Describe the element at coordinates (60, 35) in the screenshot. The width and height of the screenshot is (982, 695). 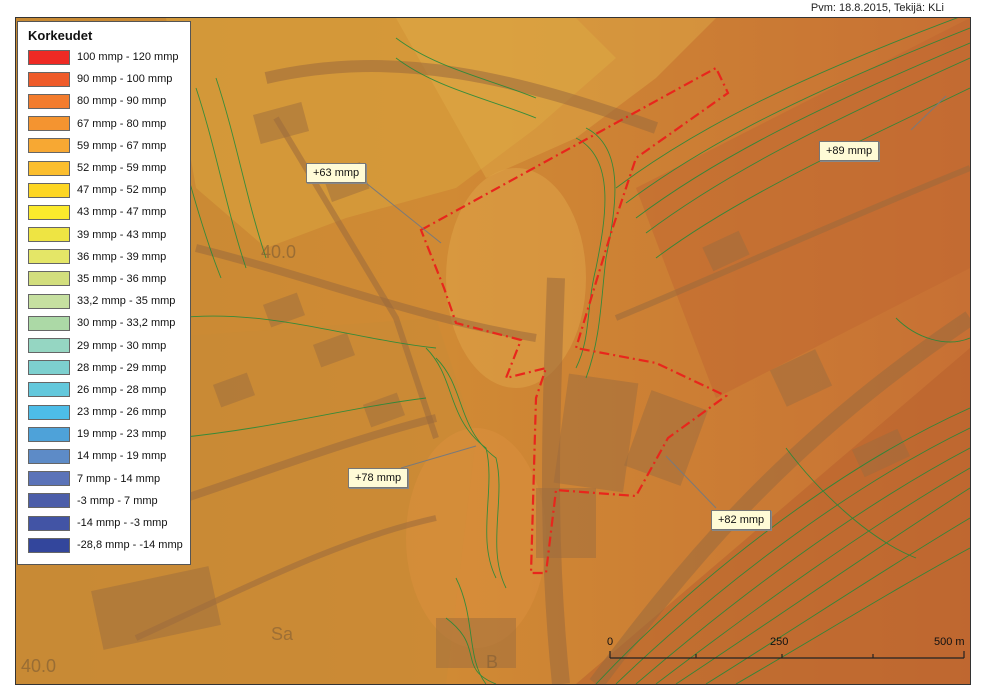
I see `legend-title: Korkeudet` at that location.